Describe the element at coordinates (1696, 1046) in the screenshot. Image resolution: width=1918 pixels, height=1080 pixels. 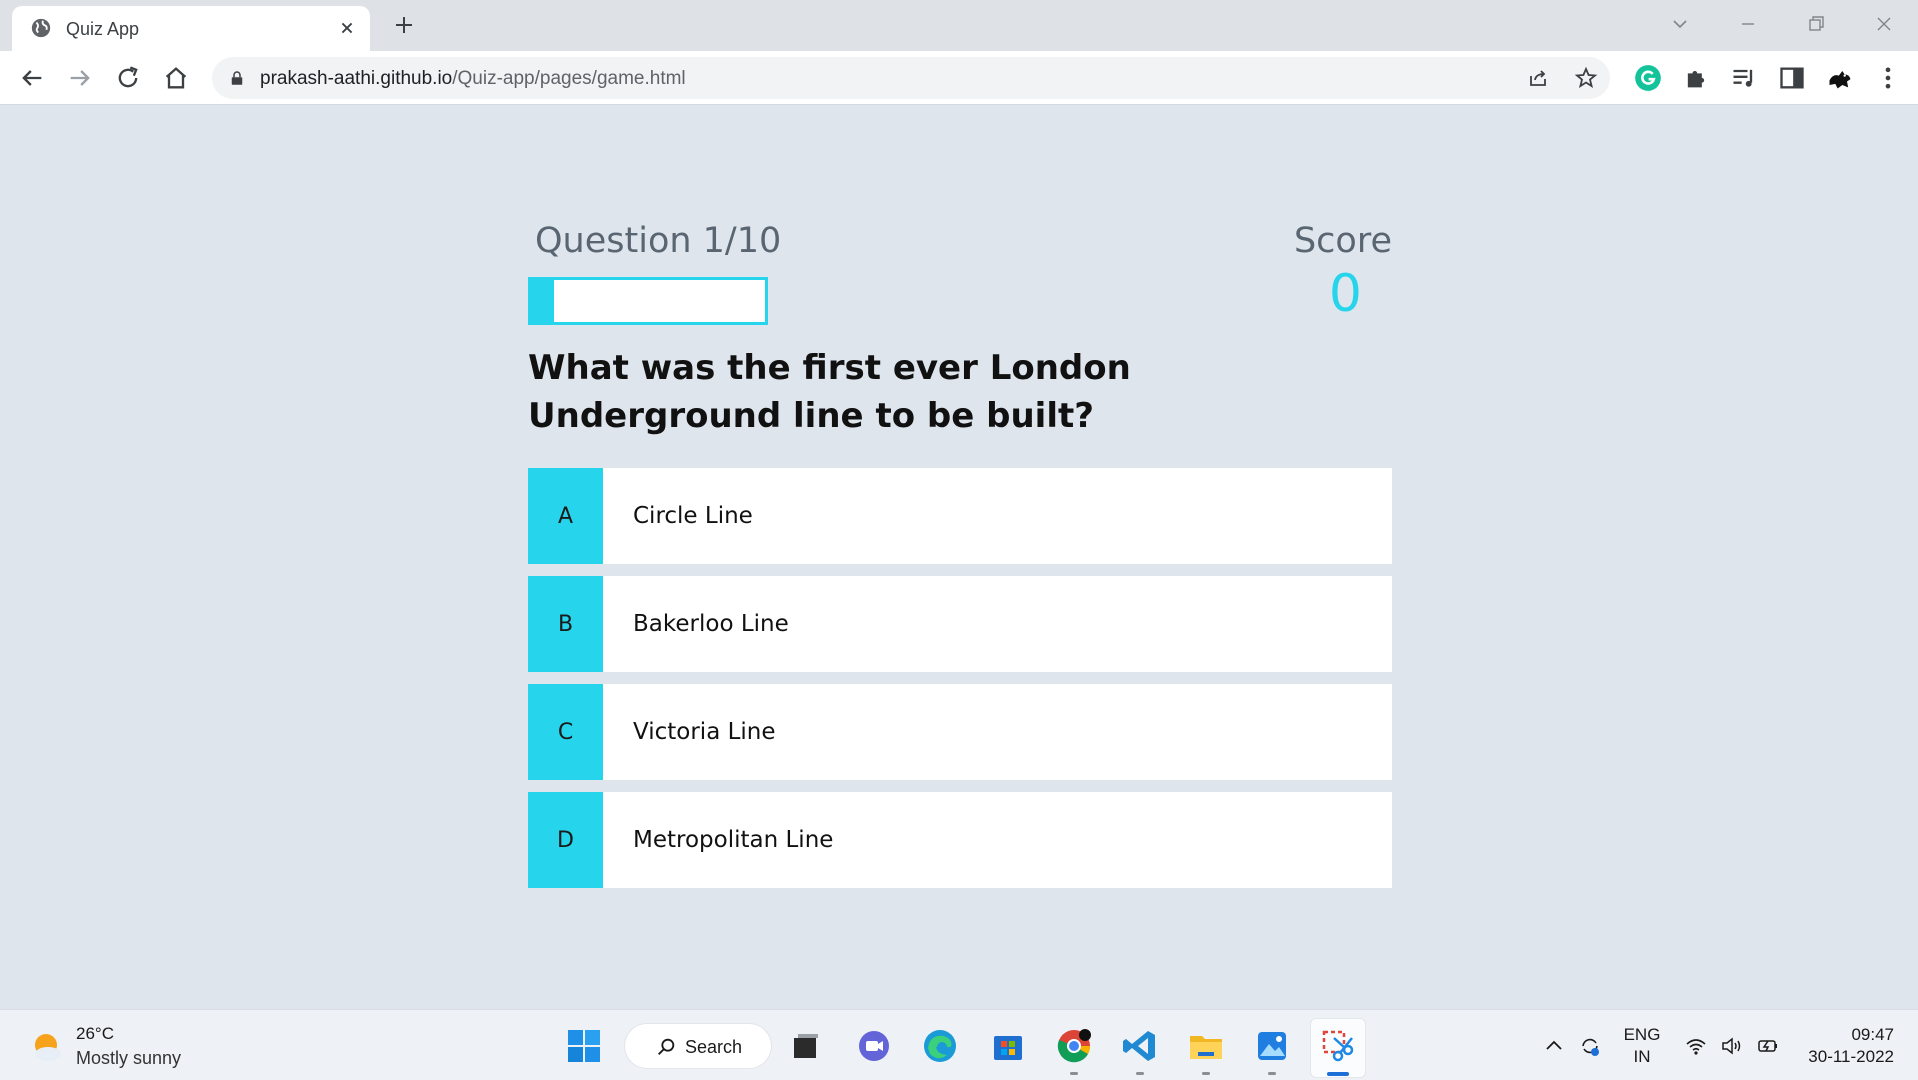
I see `wifi-icon` at that location.